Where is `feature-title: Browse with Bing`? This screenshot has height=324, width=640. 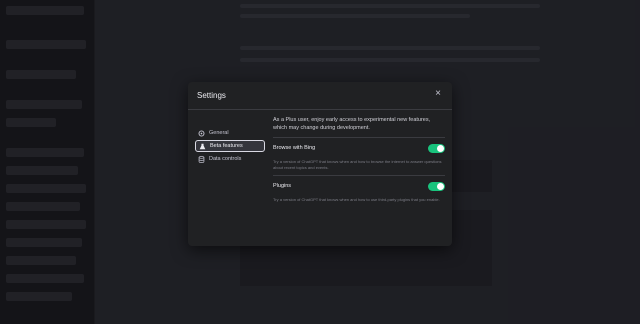
feature-title: Browse with Bing is located at coordinates (294, 148).